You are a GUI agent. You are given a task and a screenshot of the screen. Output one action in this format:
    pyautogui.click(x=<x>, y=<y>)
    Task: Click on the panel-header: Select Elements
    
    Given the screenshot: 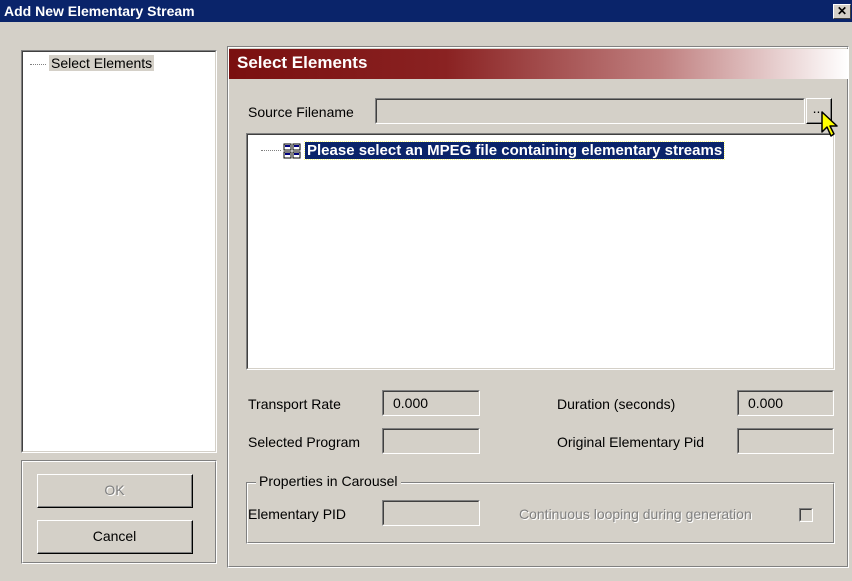 What is the action you would take?
    pyautogui.click(x=538, y=64)
    